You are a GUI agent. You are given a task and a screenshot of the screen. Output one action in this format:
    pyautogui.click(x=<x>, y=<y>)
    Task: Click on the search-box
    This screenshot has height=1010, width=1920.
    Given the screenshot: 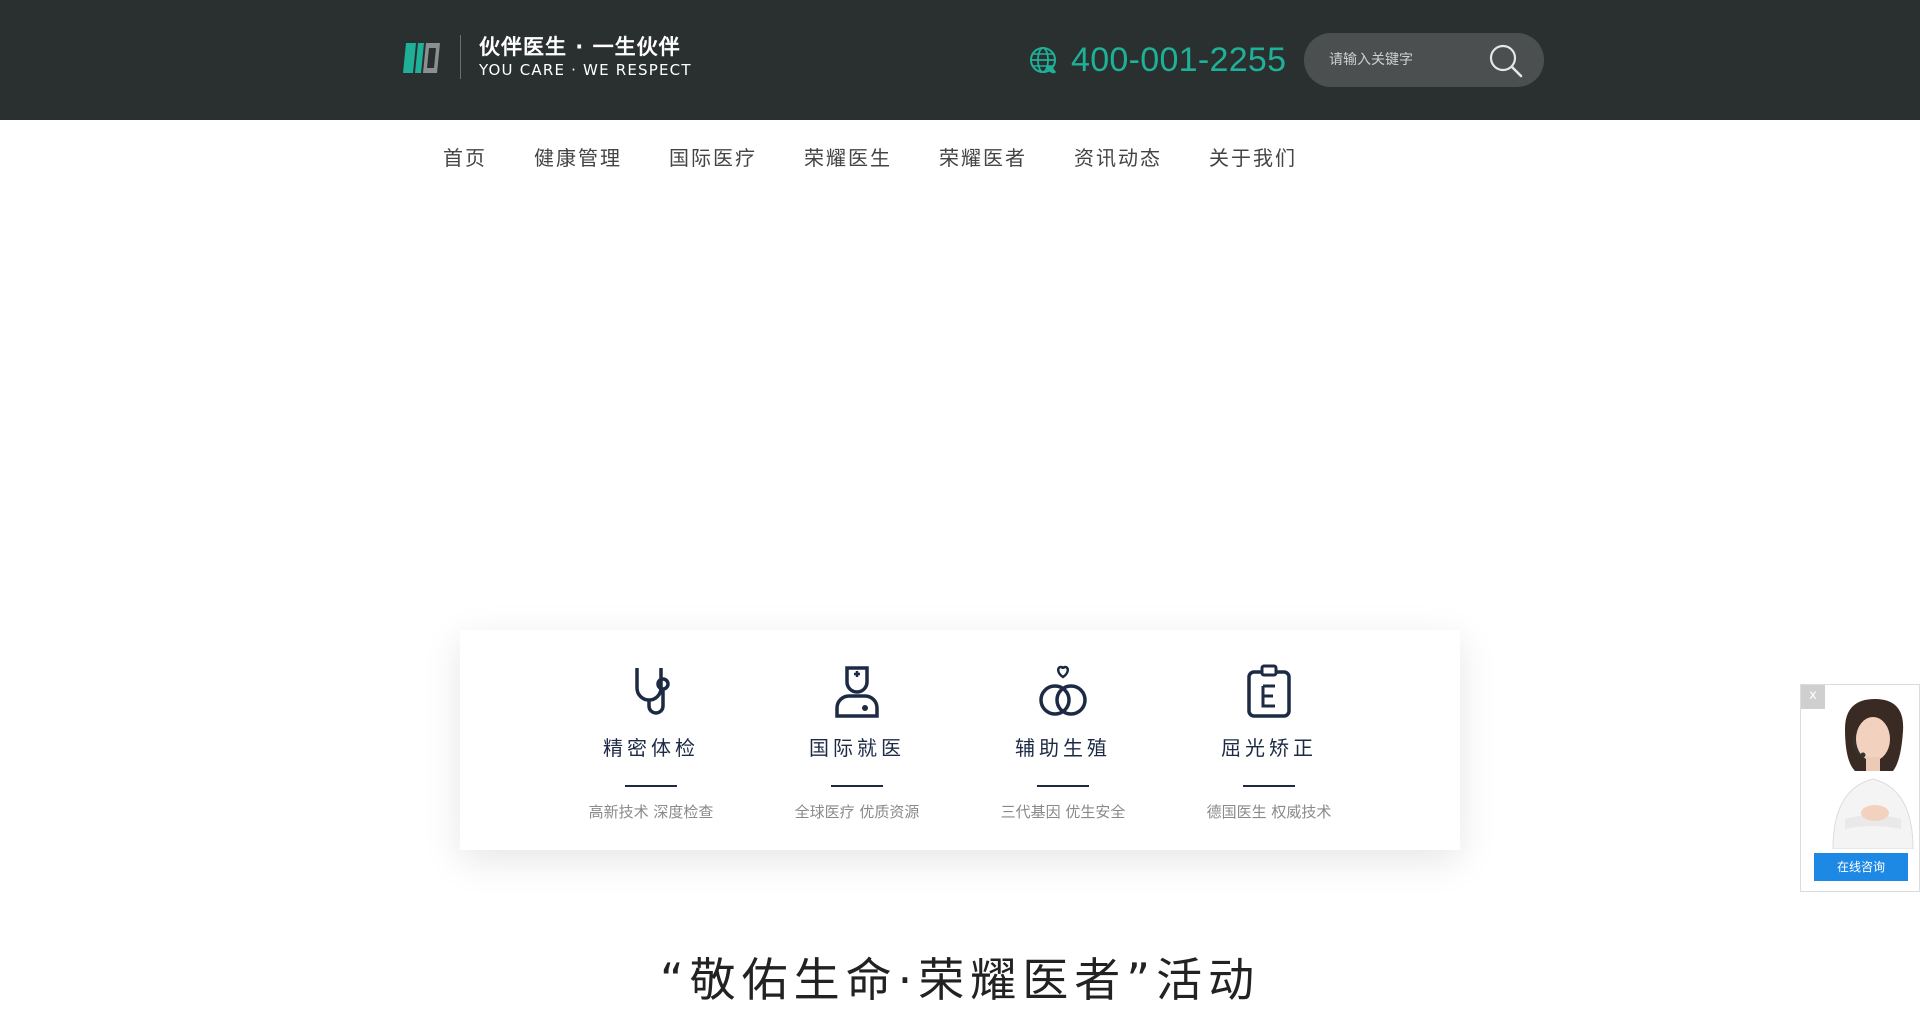 What is the action you would take?
    pyautogui.click(x=1424, y=60)
    